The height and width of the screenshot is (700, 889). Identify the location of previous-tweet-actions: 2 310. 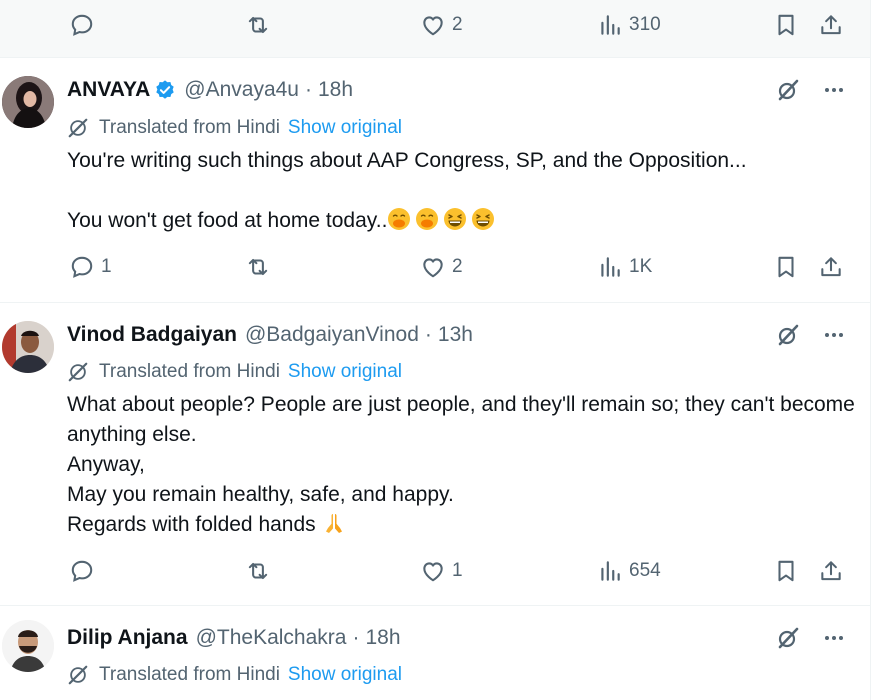
(435, 29).